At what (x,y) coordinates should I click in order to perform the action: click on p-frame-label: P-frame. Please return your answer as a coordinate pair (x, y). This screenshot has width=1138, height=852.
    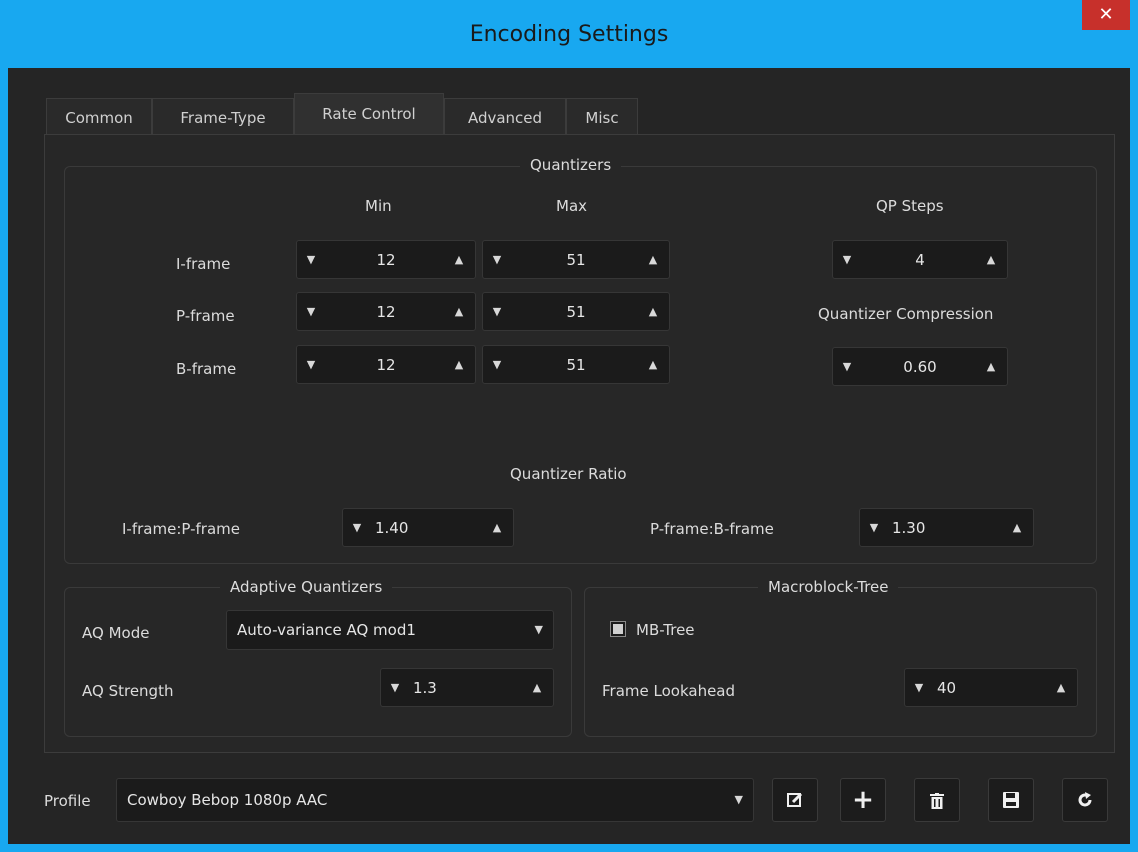
    Looking at the image, I should click on (205, 316).